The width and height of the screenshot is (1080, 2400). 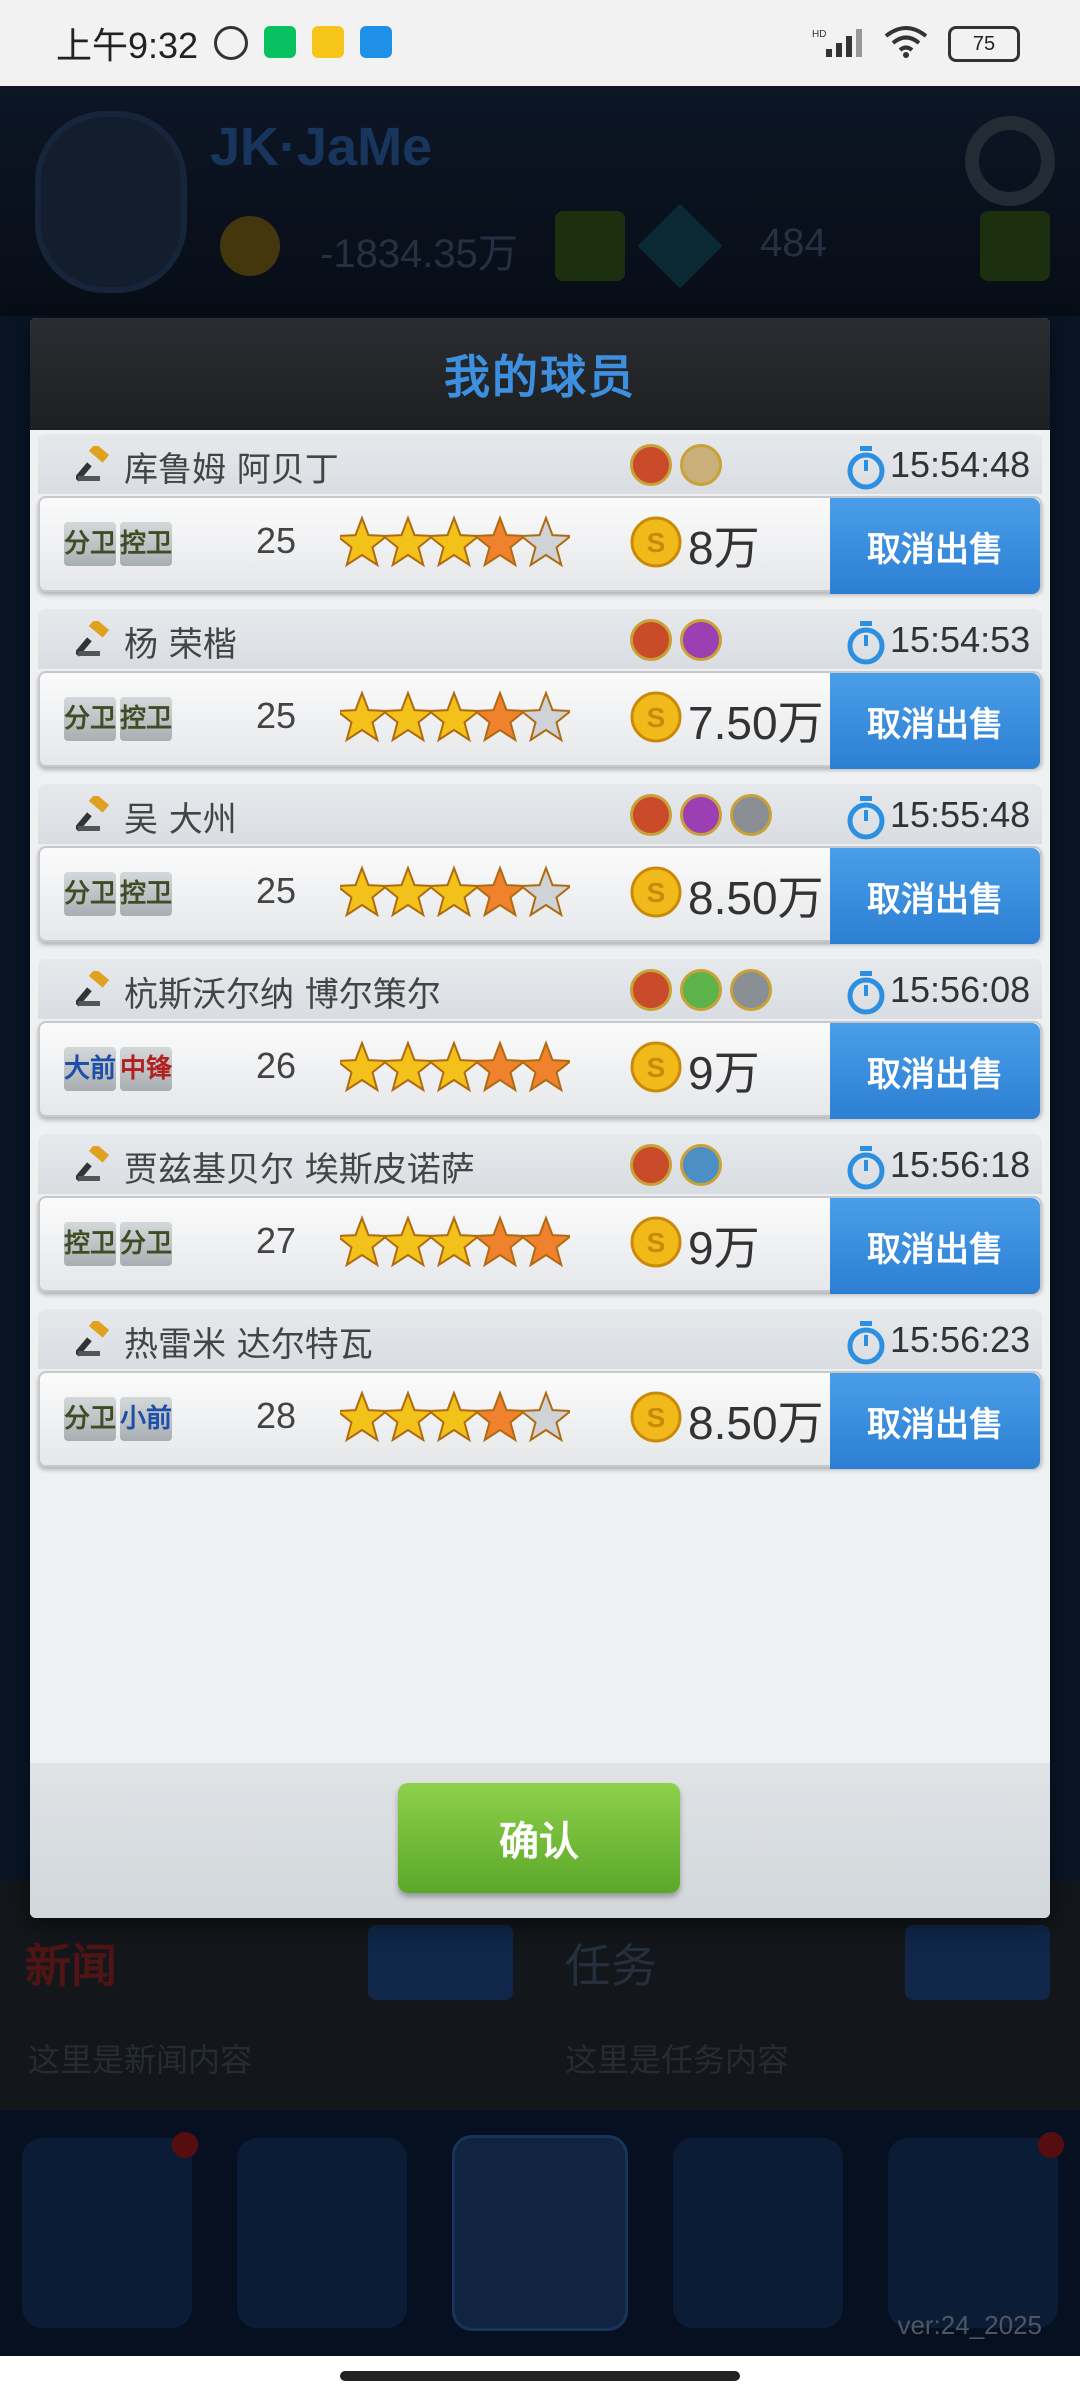 What do you see at coordinates (916, 44) in the screenshot?
I see `status-right-icons: HD 75` at bounding box center [916, 44].